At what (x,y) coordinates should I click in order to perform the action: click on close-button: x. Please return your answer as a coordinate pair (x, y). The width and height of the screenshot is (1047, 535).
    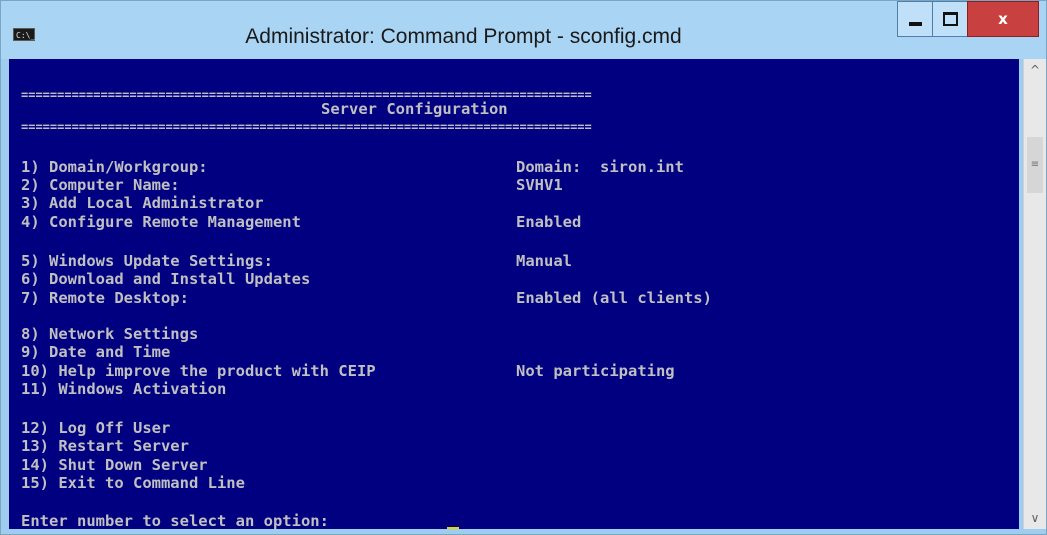
    Looking at the image, I should click on (1003, 19).